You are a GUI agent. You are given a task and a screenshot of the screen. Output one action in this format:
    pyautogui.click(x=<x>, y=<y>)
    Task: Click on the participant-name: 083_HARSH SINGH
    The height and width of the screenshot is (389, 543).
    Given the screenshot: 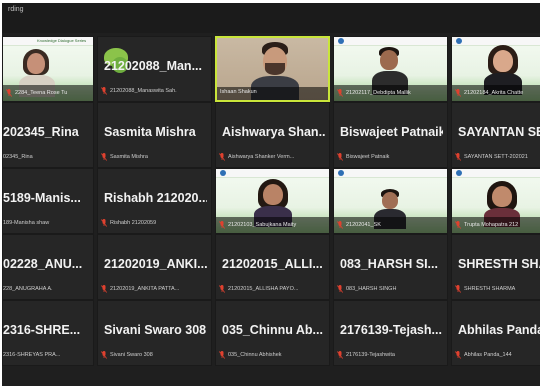 What is the action you would take?
    pyautogui.click(x=371, y=288)
    